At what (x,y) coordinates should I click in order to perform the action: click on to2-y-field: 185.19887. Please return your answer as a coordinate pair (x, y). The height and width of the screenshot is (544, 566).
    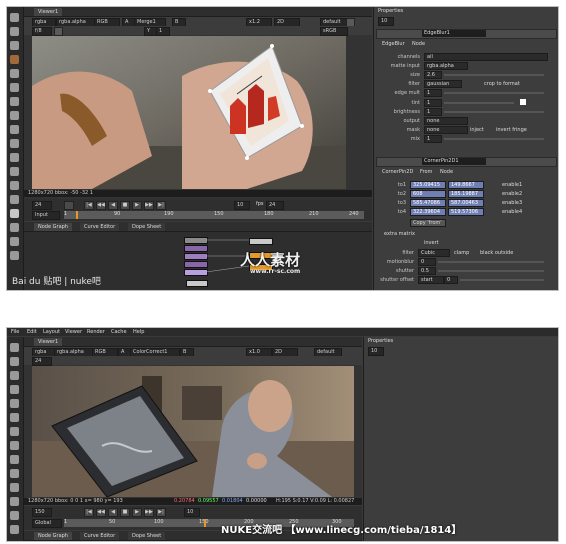
    Looking at the image, I should click on (466, 194).